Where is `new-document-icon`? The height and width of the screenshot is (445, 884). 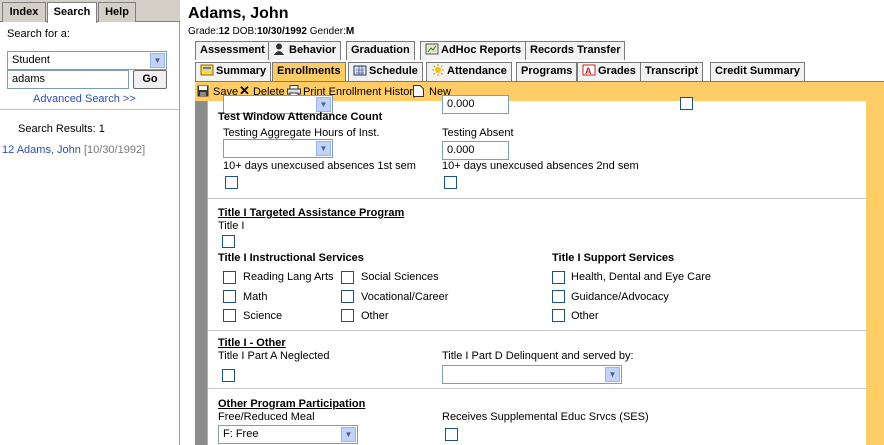 new-document-icon is located at coordinates (420, 91).